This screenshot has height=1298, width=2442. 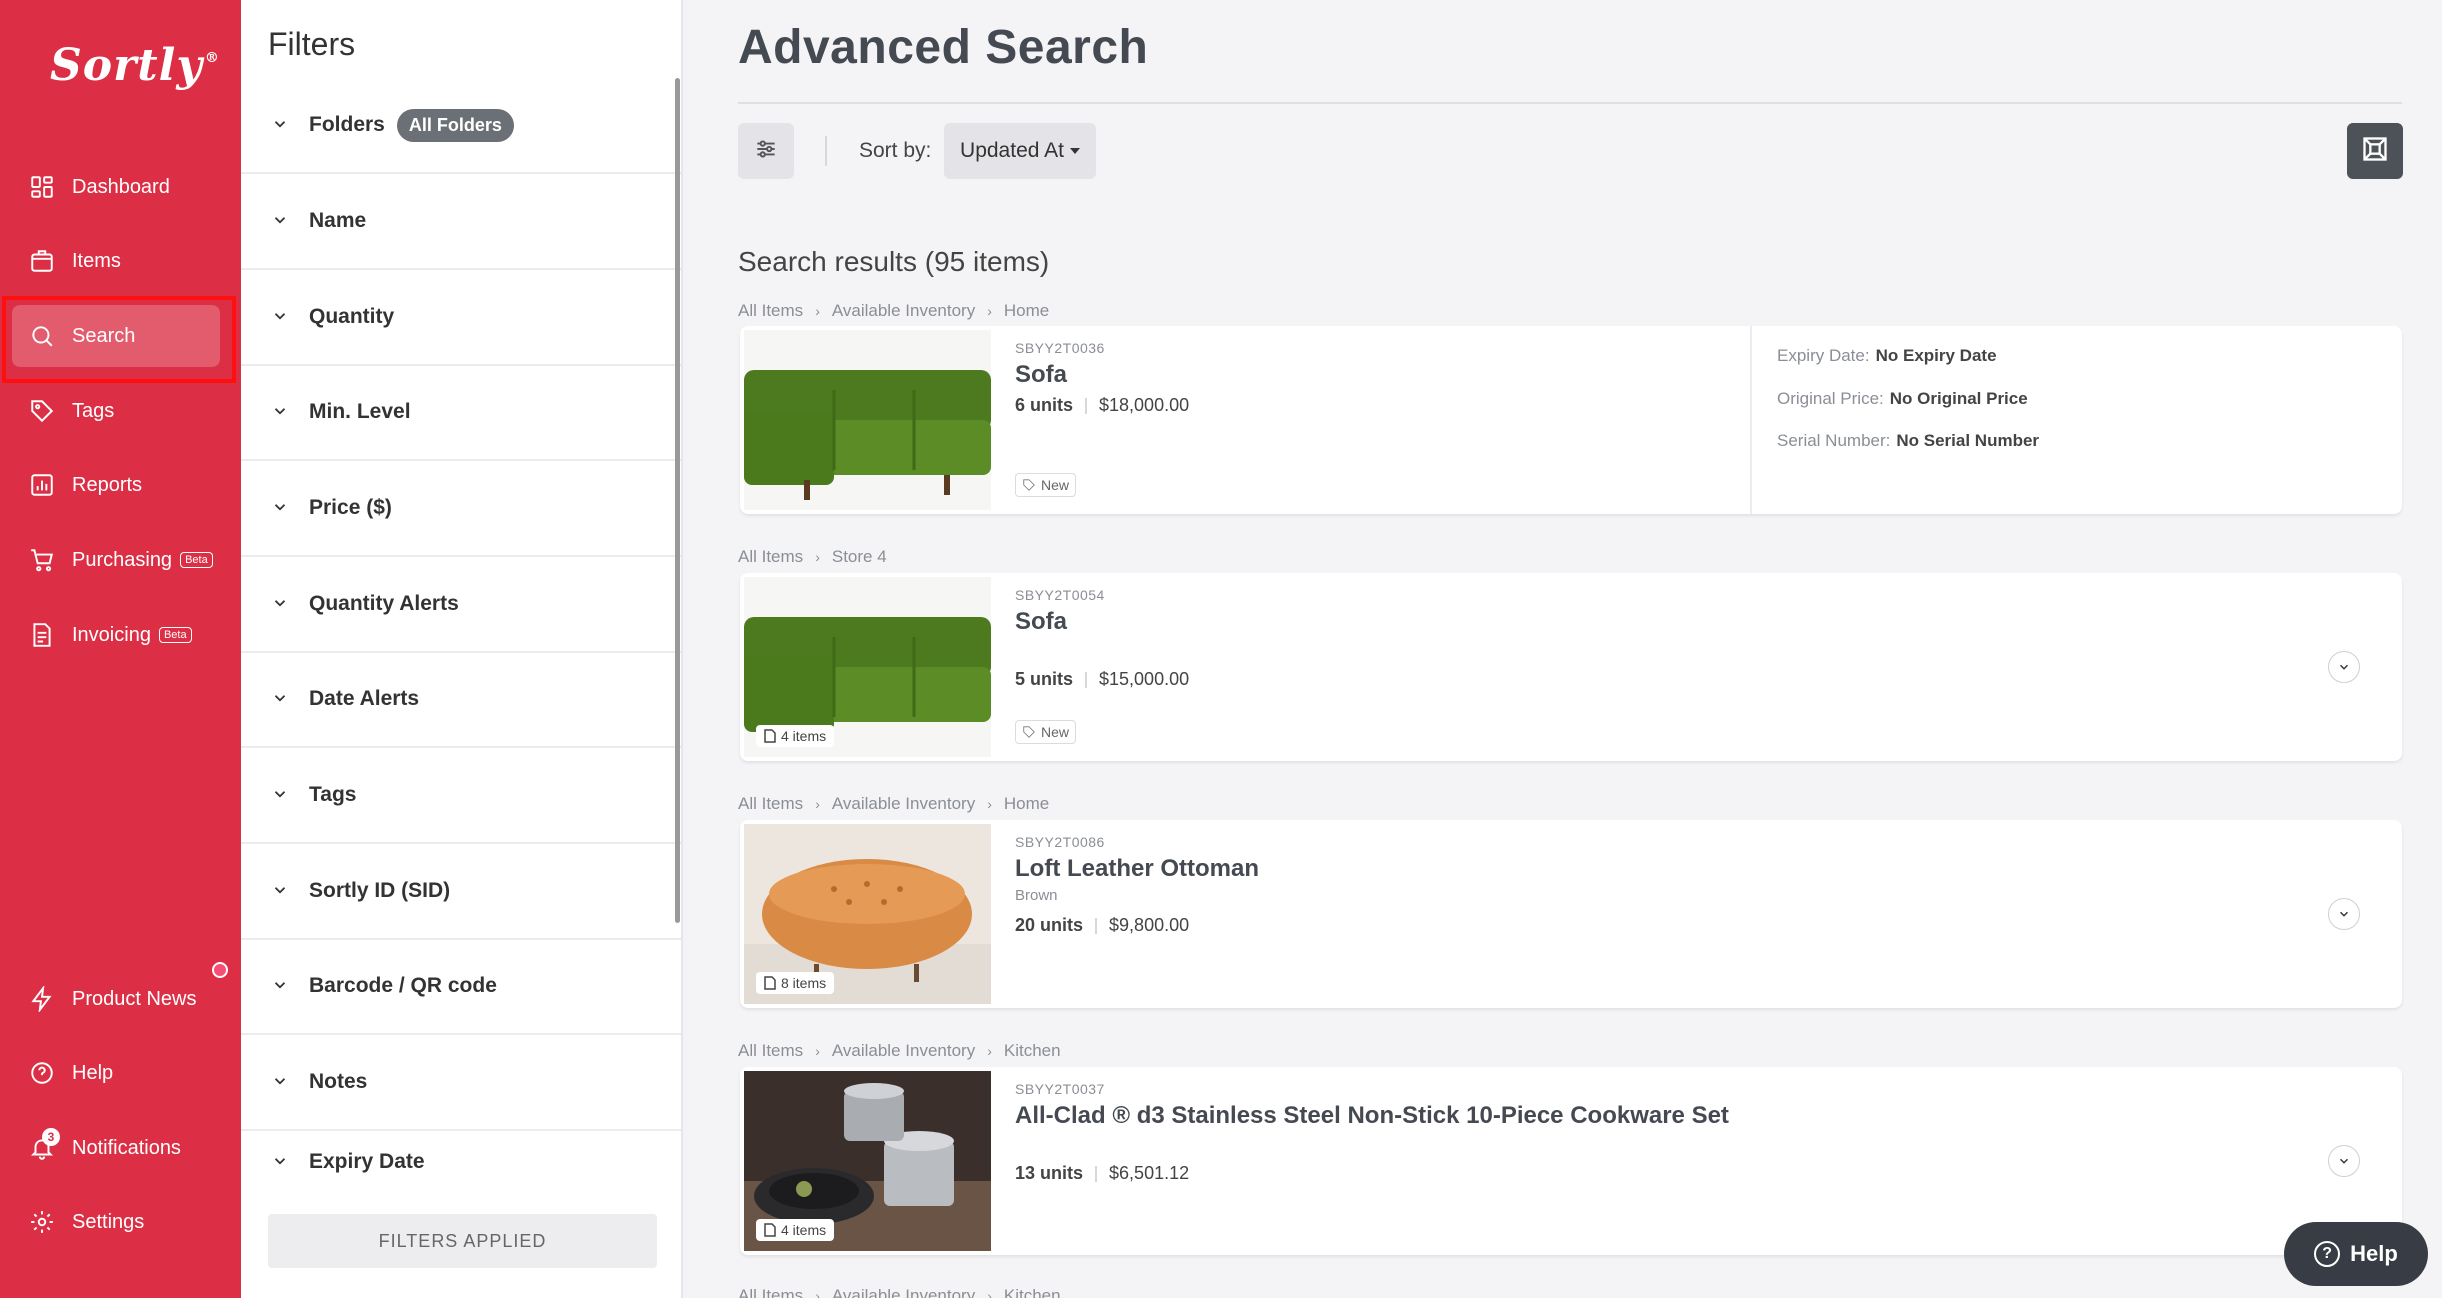 I want to click on help-icon, so click(x=42, y=1073).